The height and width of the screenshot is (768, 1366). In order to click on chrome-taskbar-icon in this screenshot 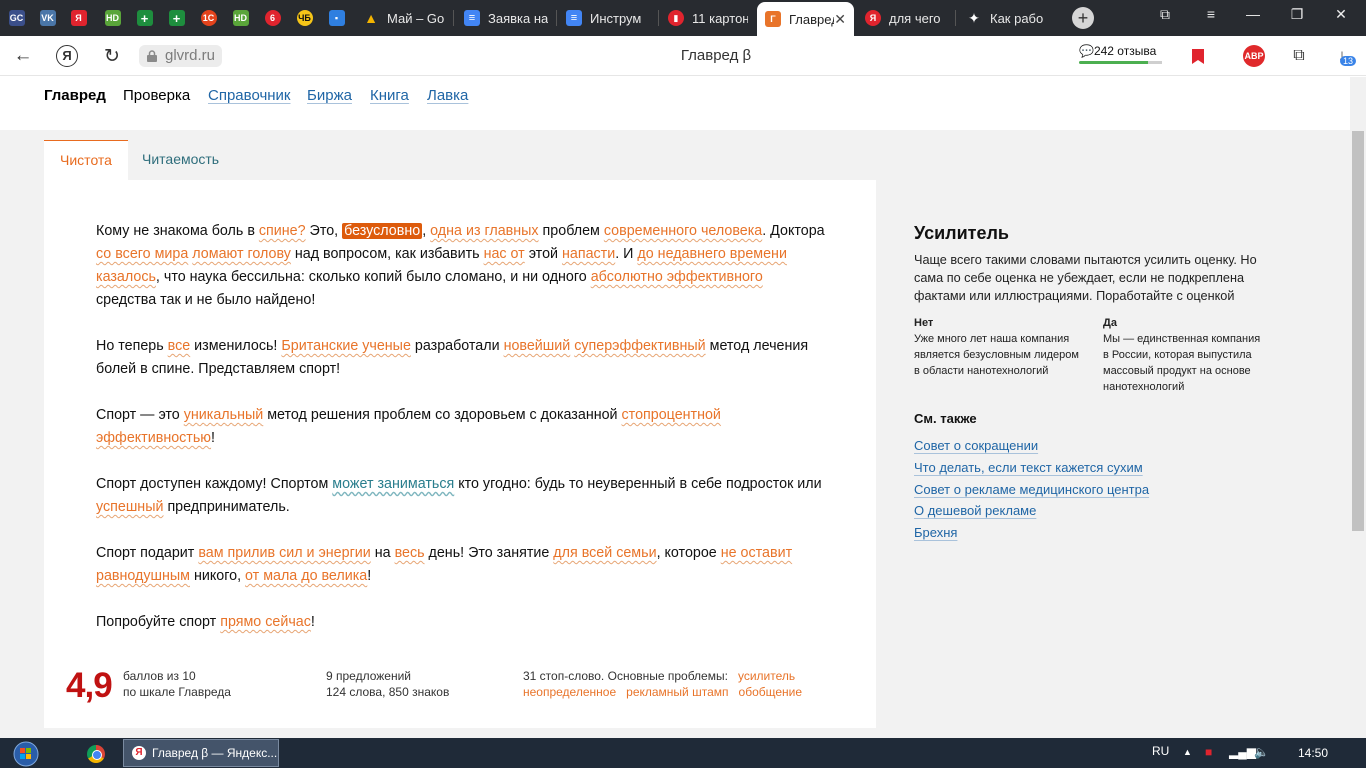, I will do `click(96, 754)`.